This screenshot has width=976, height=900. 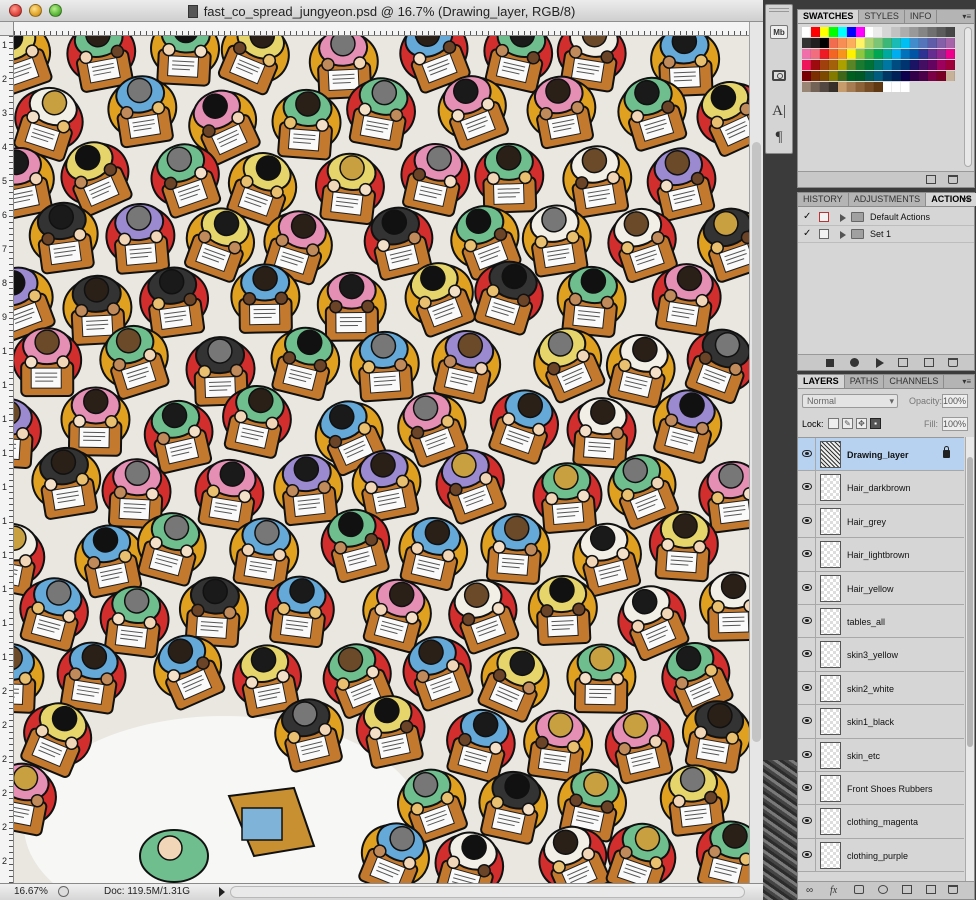 I want to click on vertical-scrollbar, so click(x=756, y=452).